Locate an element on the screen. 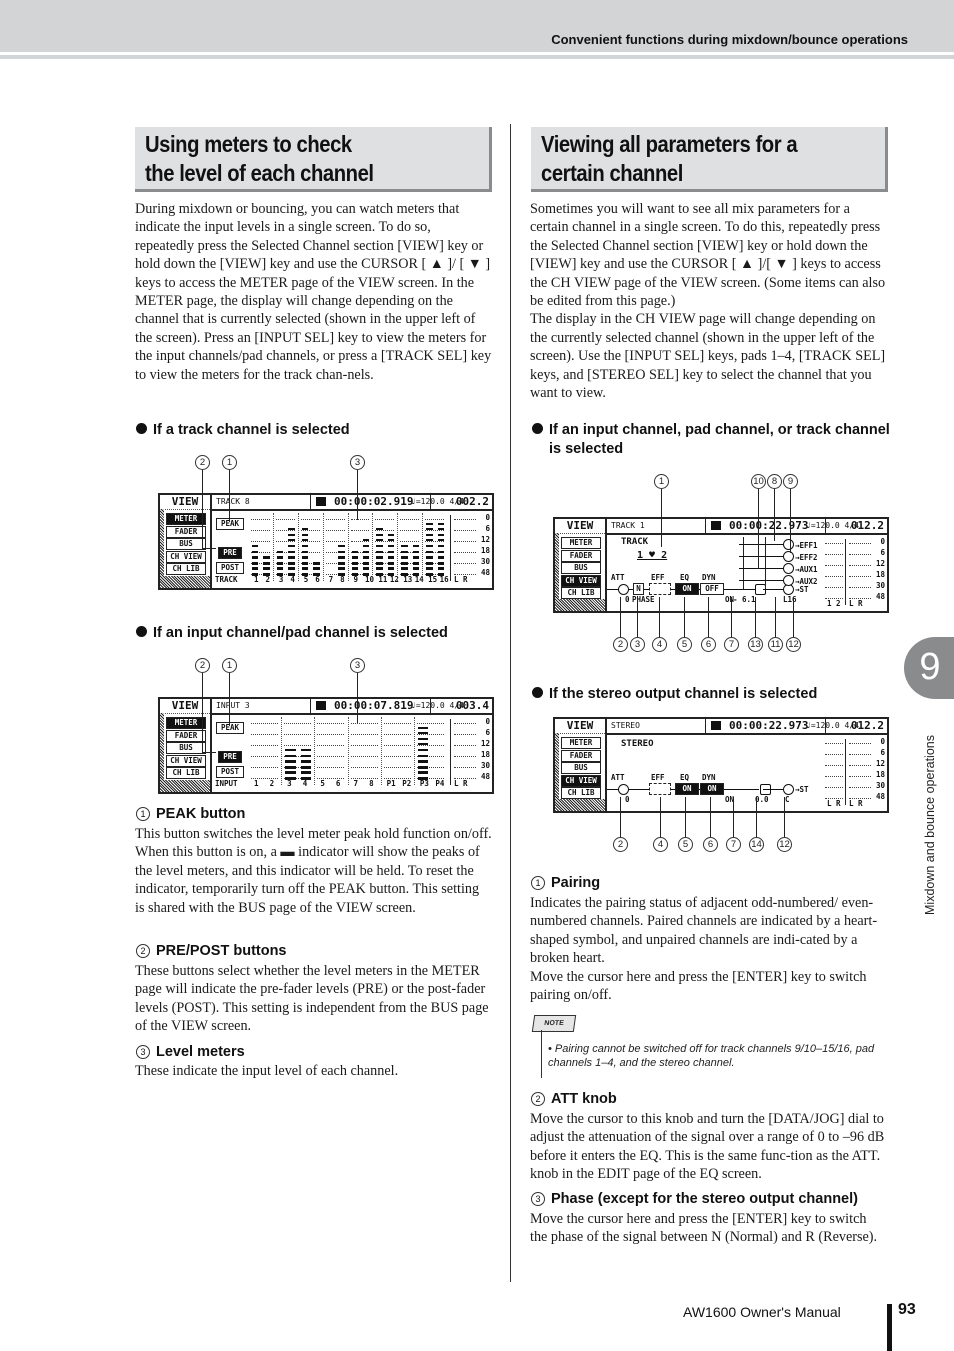 The width and height of the screenshot is (954, 1351). case-text: If the stereo output channel is selected is located at coordinates (683, 694).